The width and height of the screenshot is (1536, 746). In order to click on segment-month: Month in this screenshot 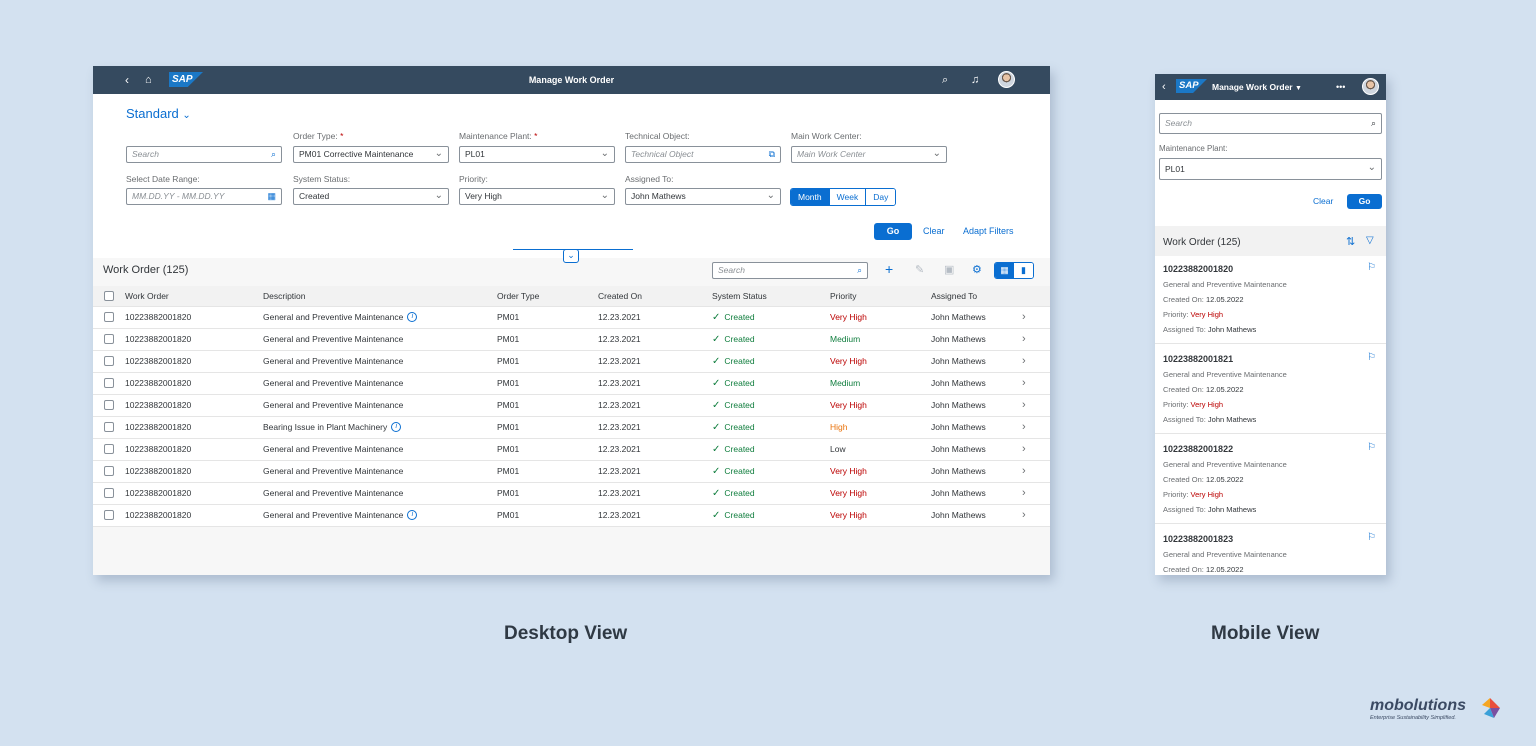, I will do `click(810, 197)`.